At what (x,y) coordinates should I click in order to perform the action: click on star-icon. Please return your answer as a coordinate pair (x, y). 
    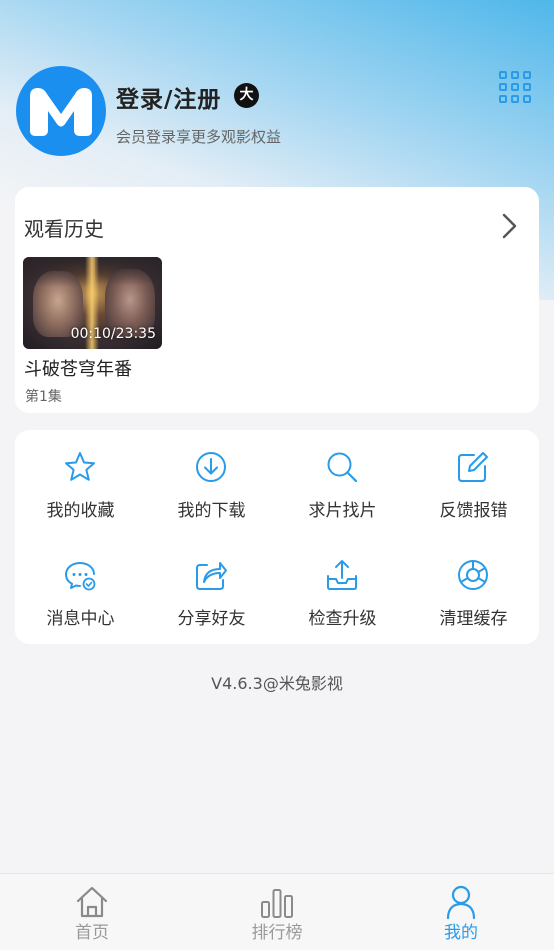
    Looking at the image, I should click on (80, 466).